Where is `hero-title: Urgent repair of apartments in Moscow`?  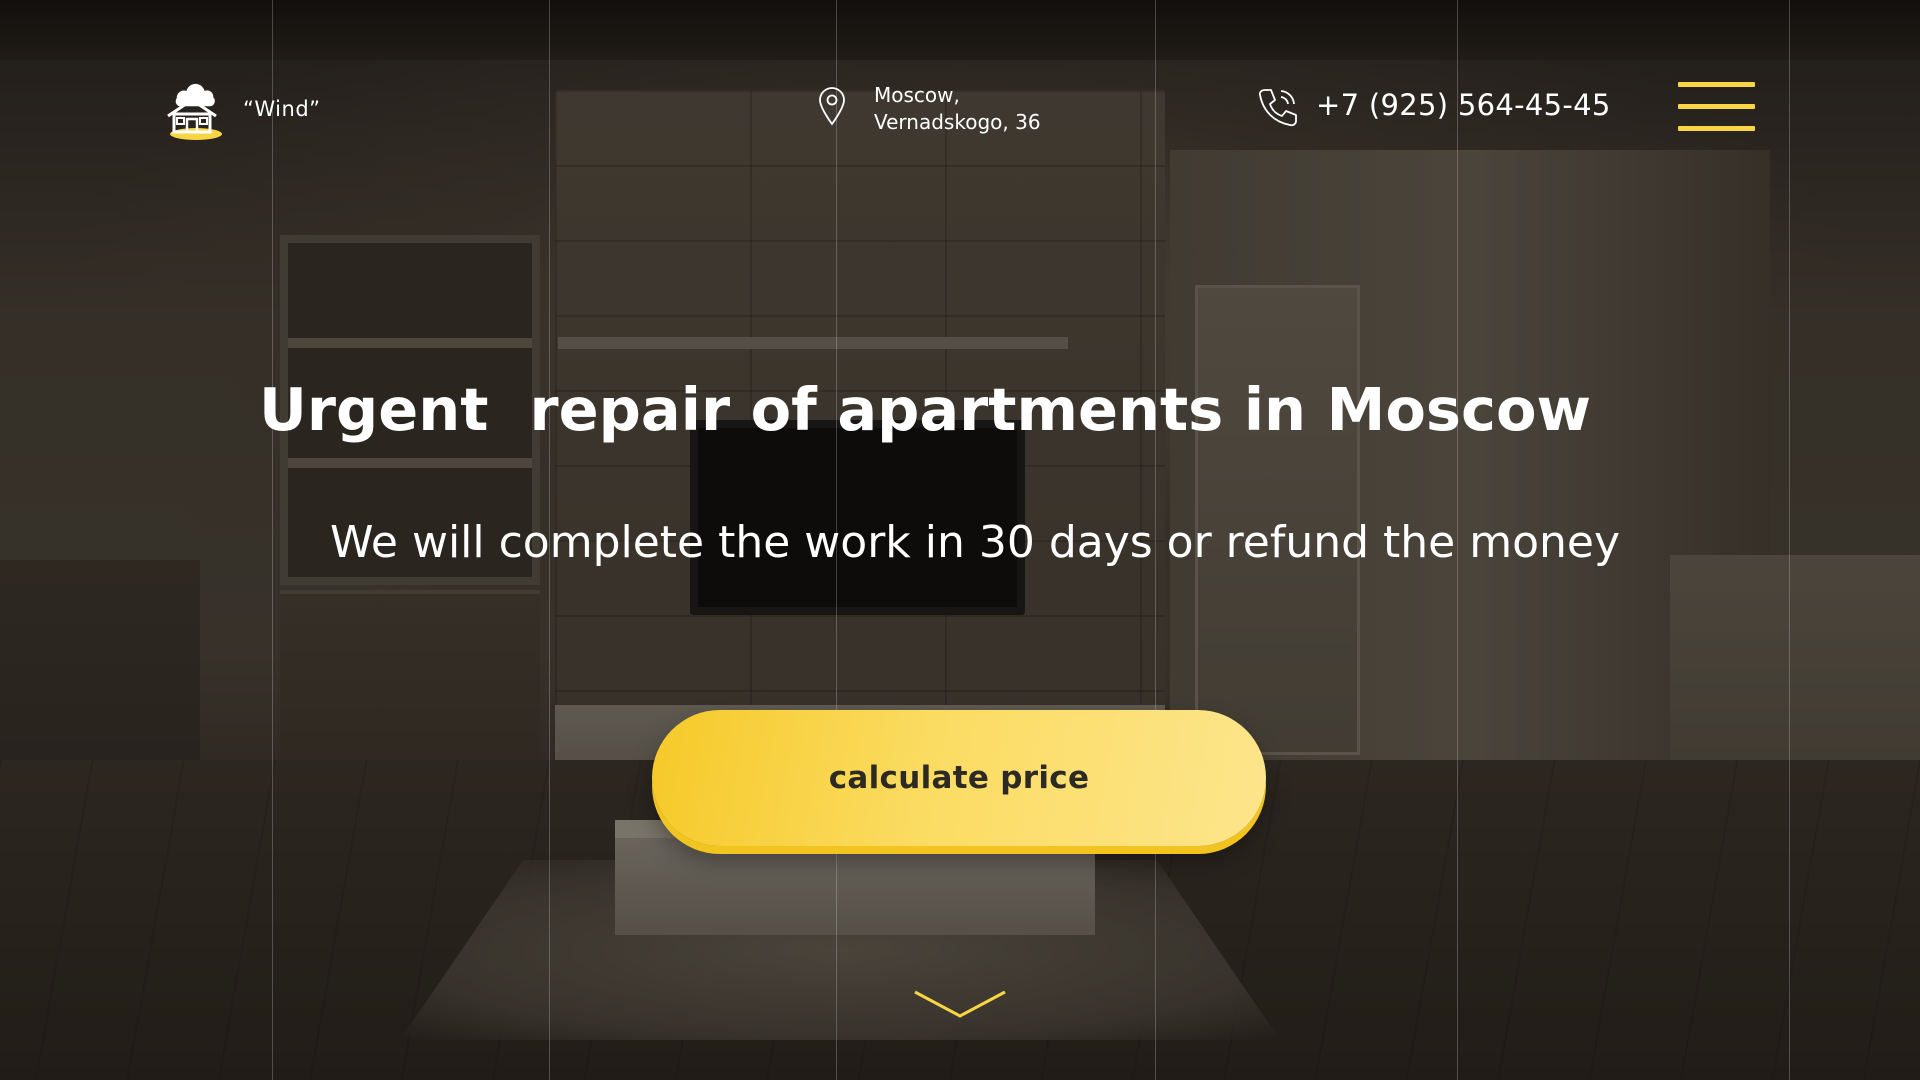 hero-title: Urgent repair of apartments in Moscow is located at coordinates (925, 409).